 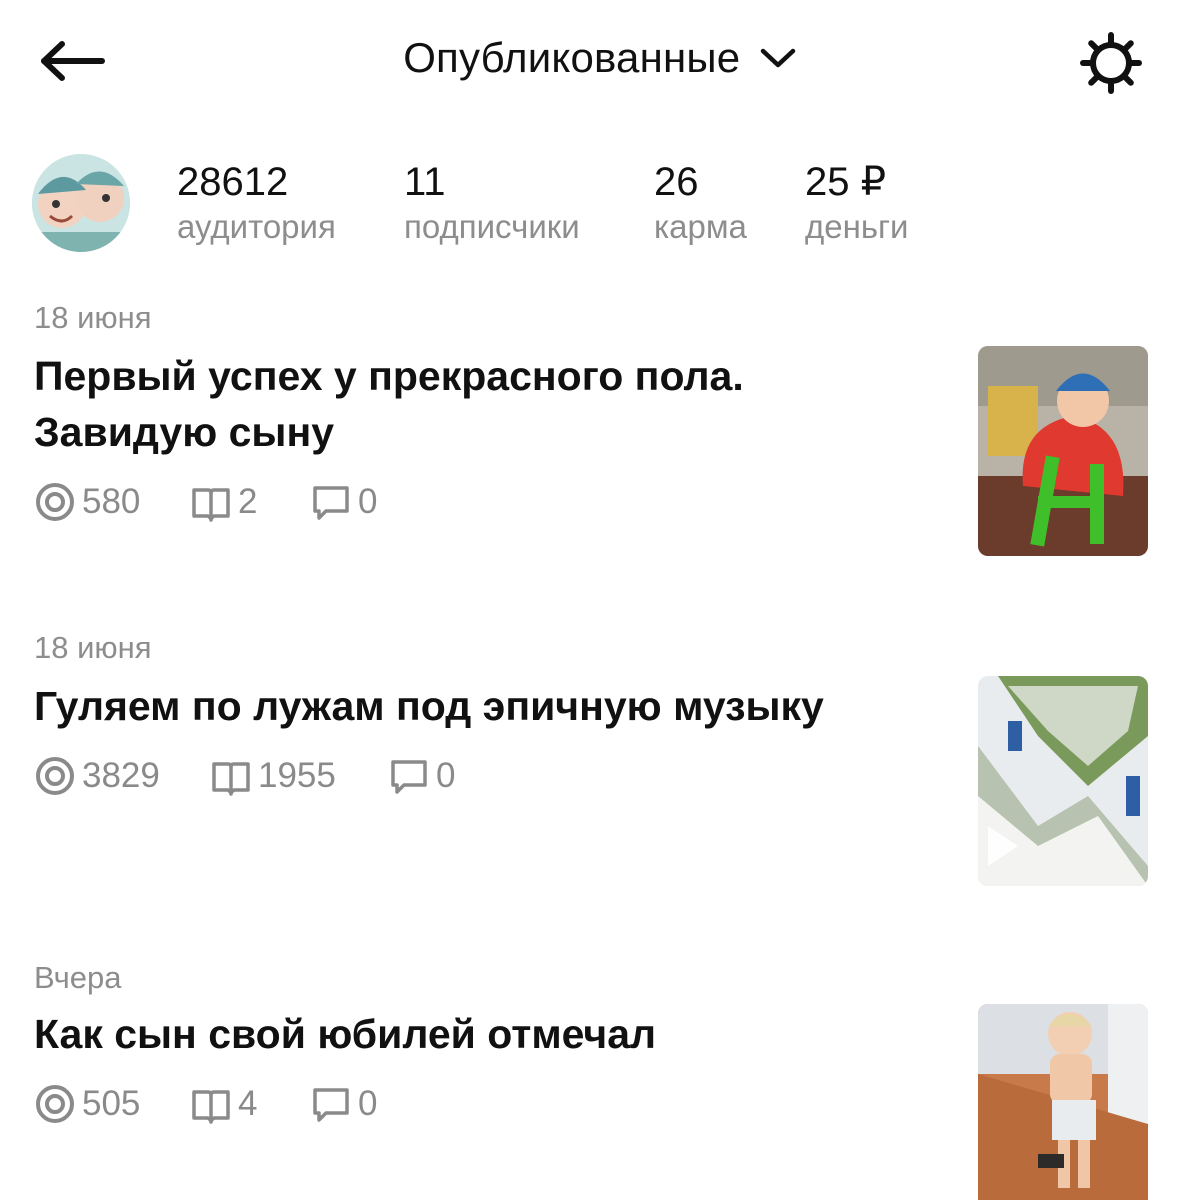 What do you see at coordinates (700, 205) in the screenshot?
I see `stat-karma: 26 карма` at bounding box center [700, 205].